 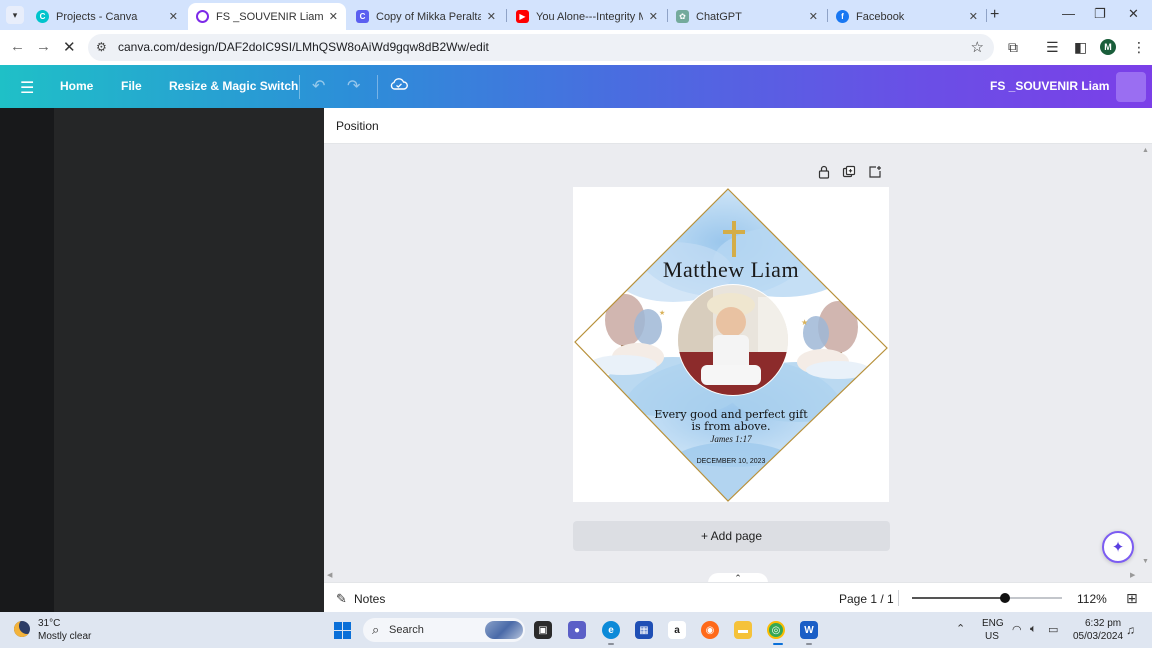 I want to click on file-menu: File, so click(x=131, y=86).